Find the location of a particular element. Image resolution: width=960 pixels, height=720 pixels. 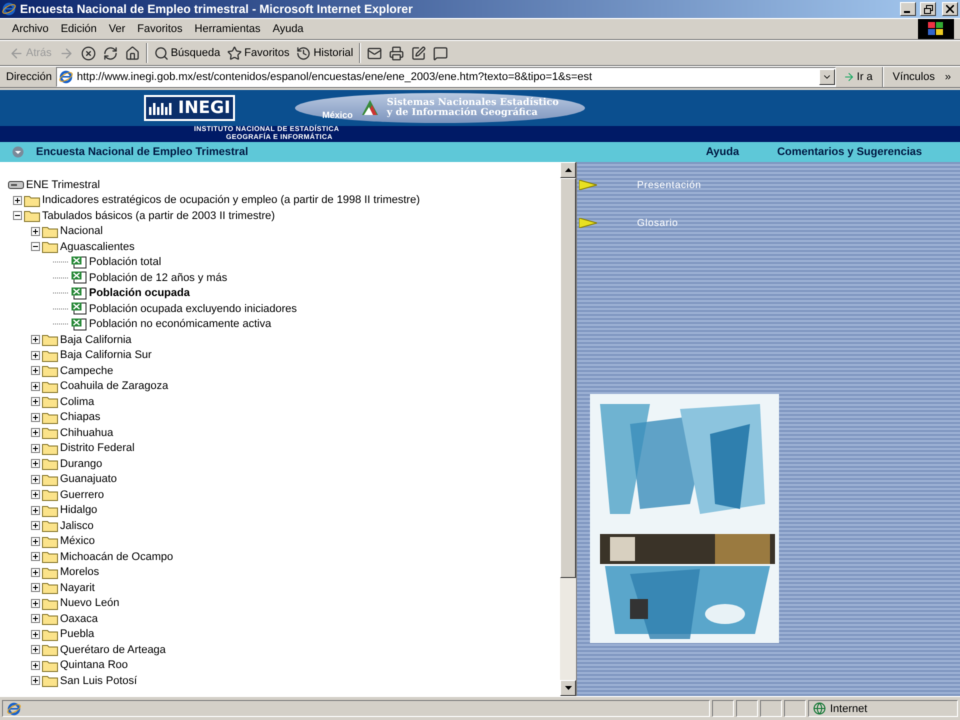

spreadsheet-icon is located at coordinates (79, 293).